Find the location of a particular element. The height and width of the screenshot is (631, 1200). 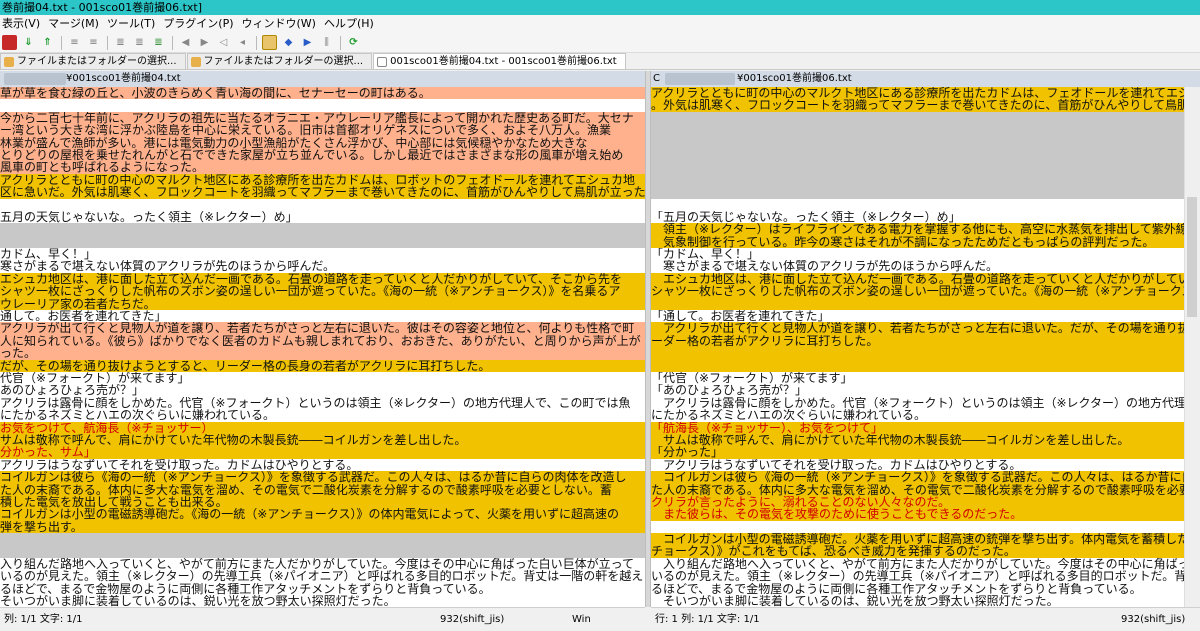

text-line: 「通して。お医者を連れてきた」 is located at coordinates (917, 316).